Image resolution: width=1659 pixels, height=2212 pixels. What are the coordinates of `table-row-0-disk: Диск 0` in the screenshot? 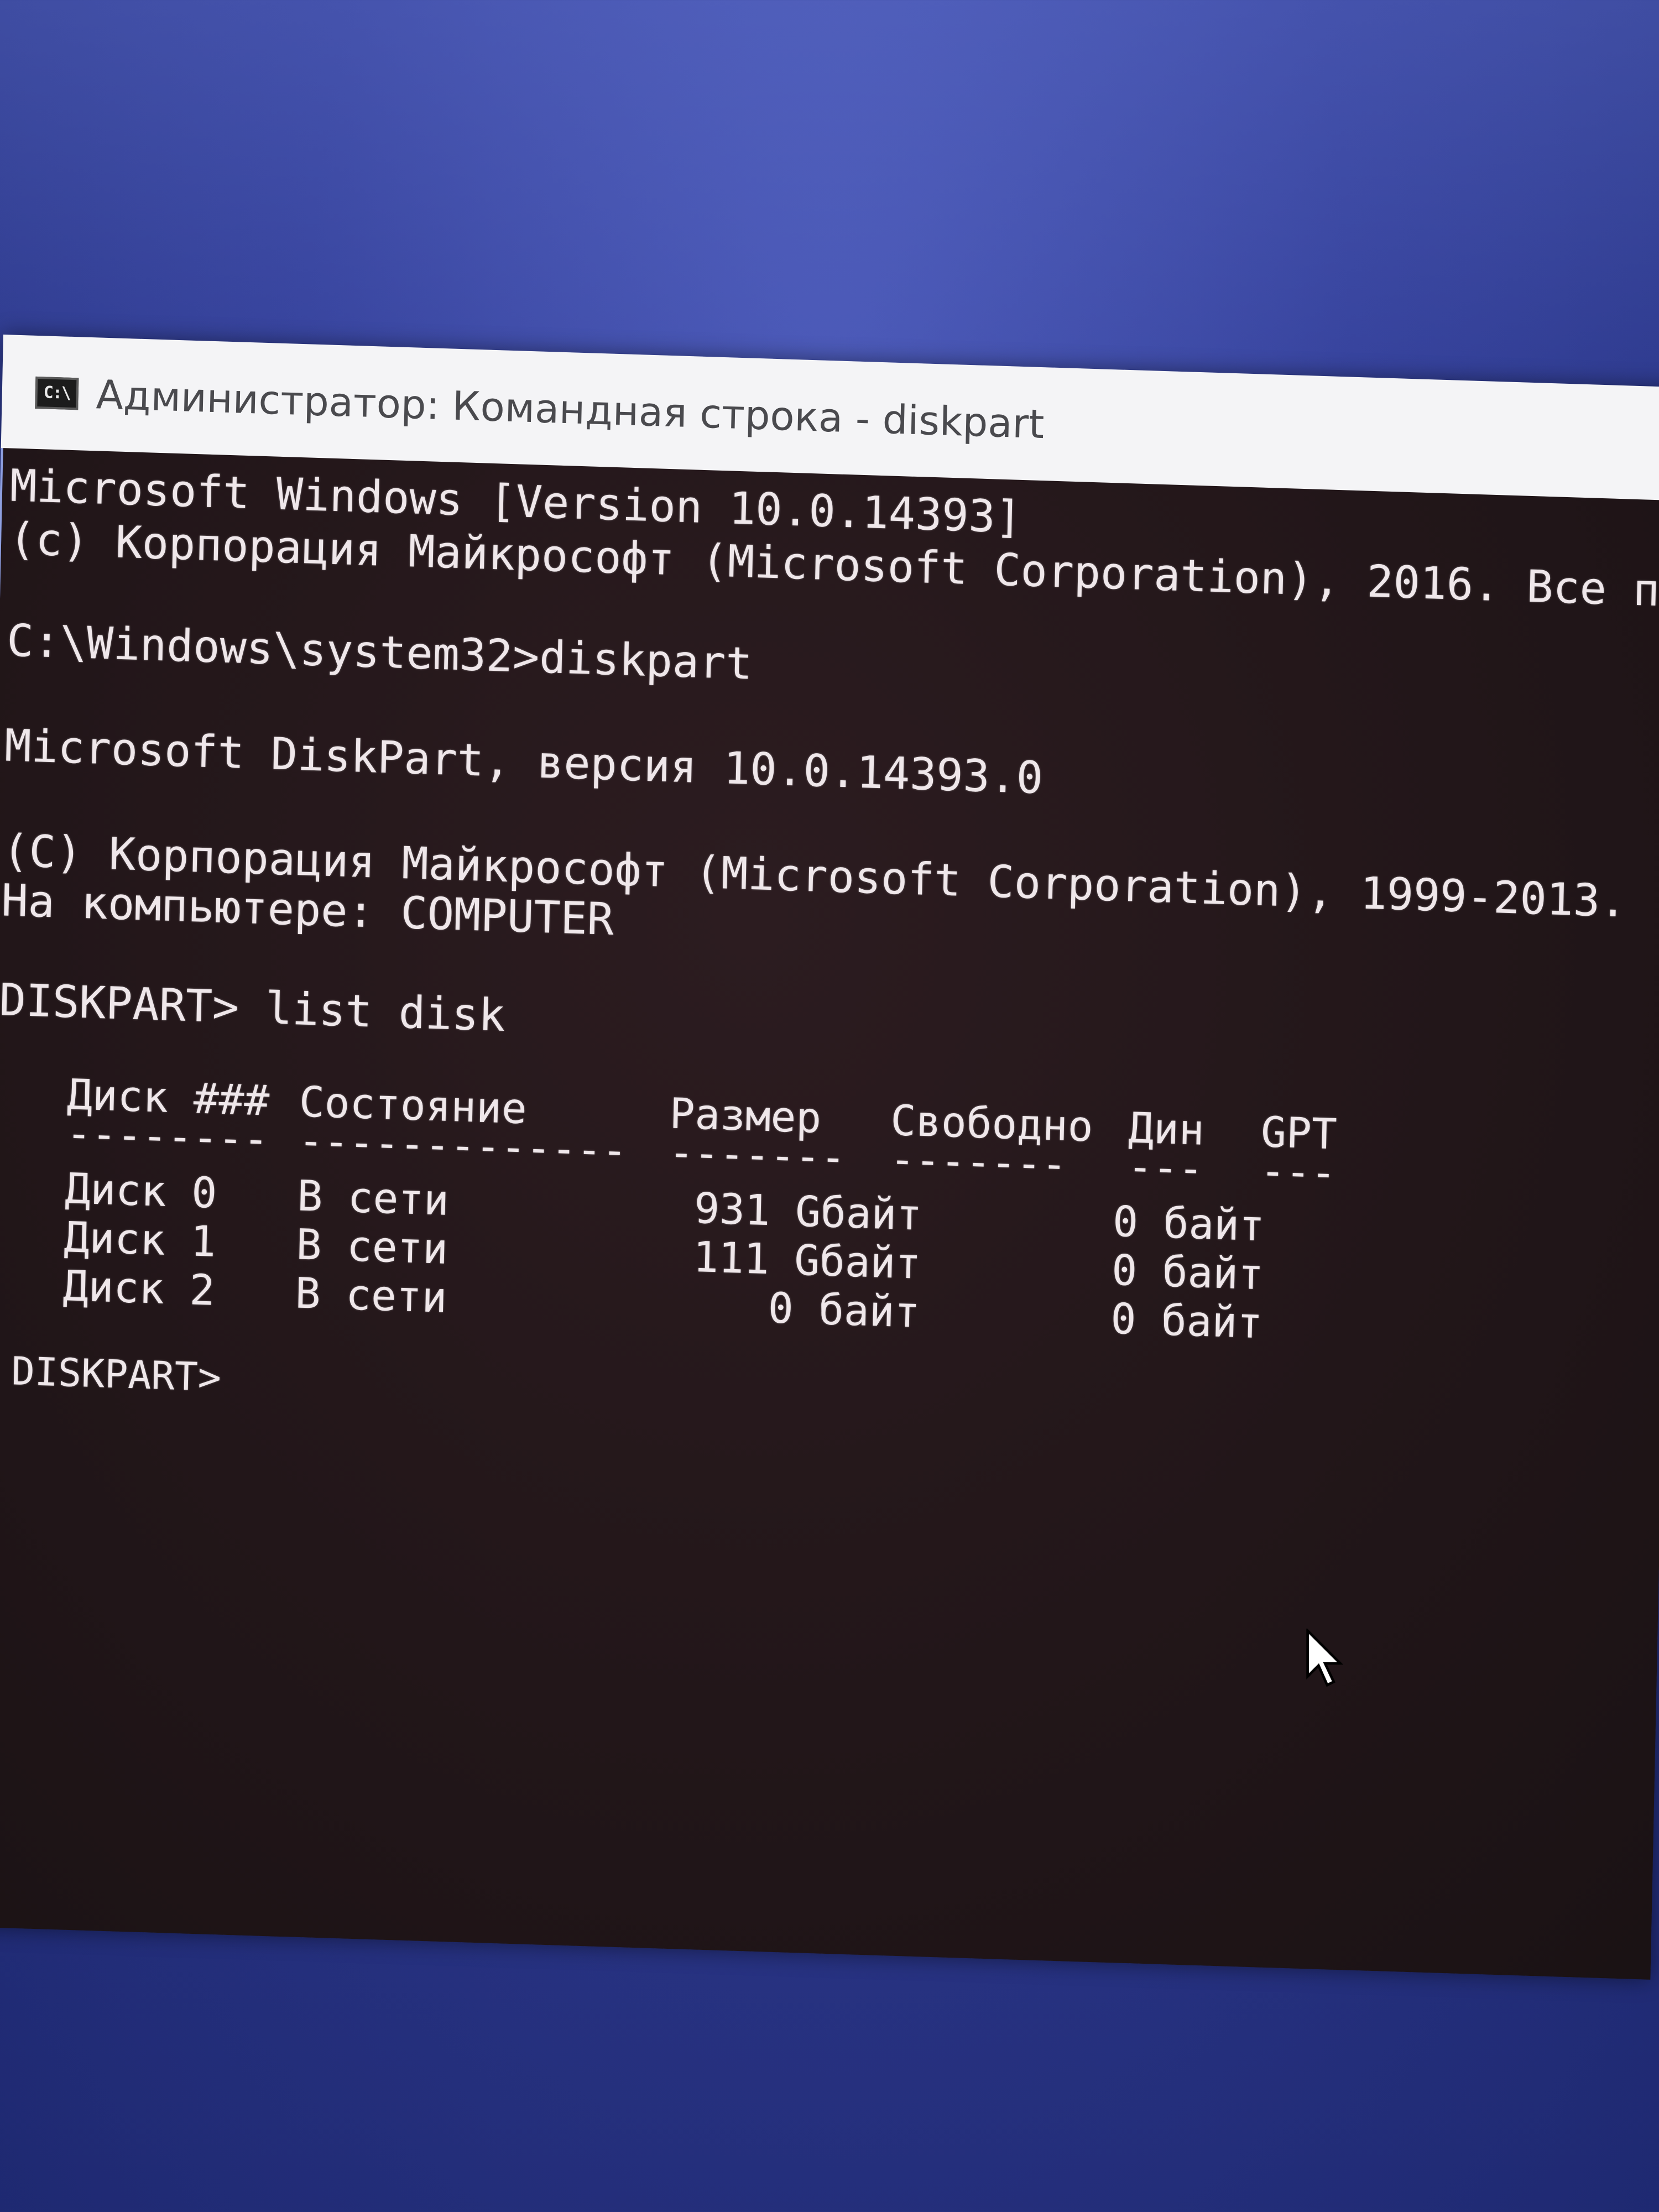 It's located at (141, 1191).